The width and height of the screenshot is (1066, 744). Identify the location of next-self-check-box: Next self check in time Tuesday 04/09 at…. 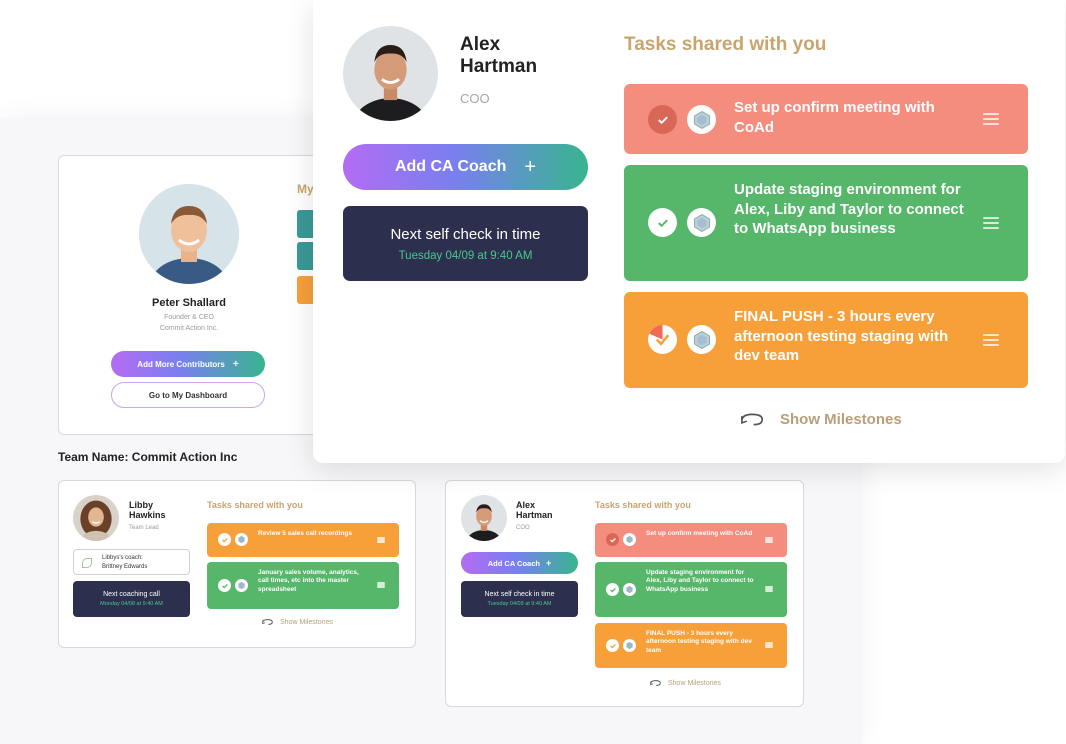
(465, 243).